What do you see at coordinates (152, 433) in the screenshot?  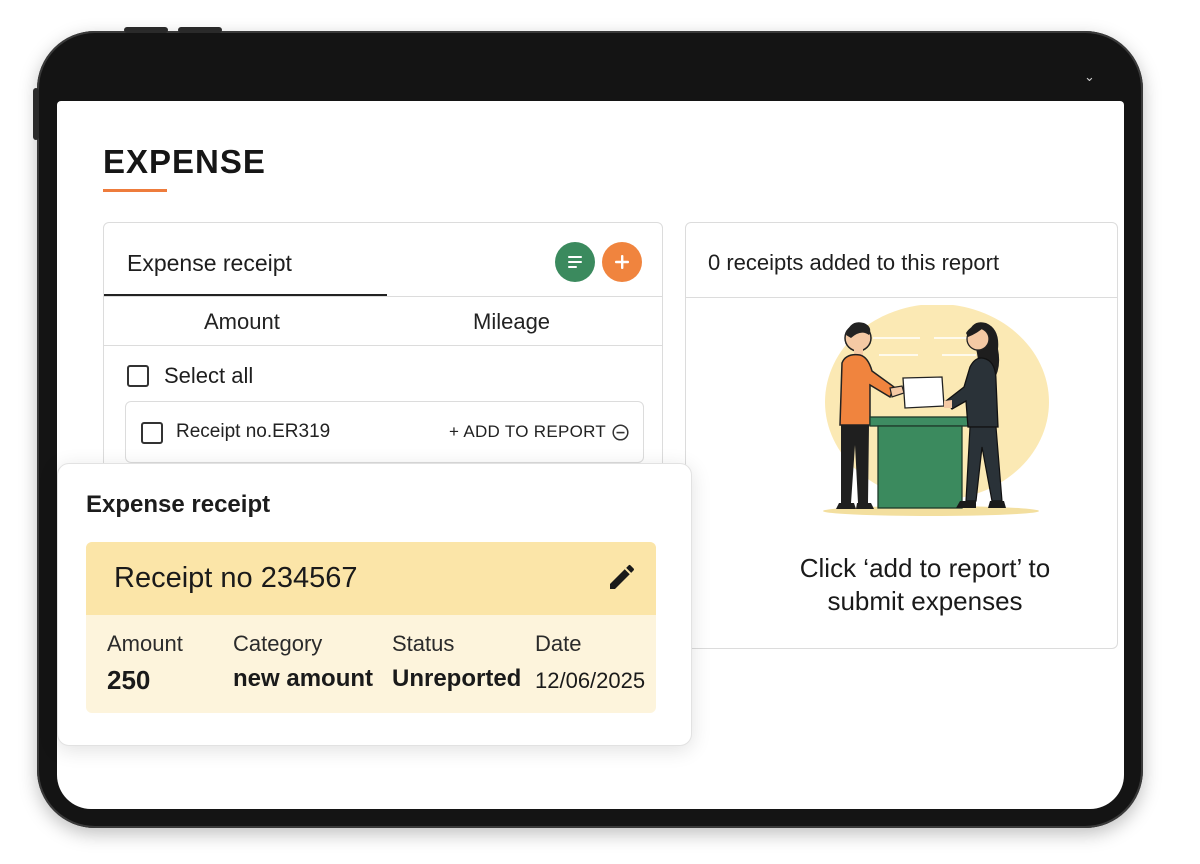 I see `receipt-checkbox` at bounding box center [152, 433].